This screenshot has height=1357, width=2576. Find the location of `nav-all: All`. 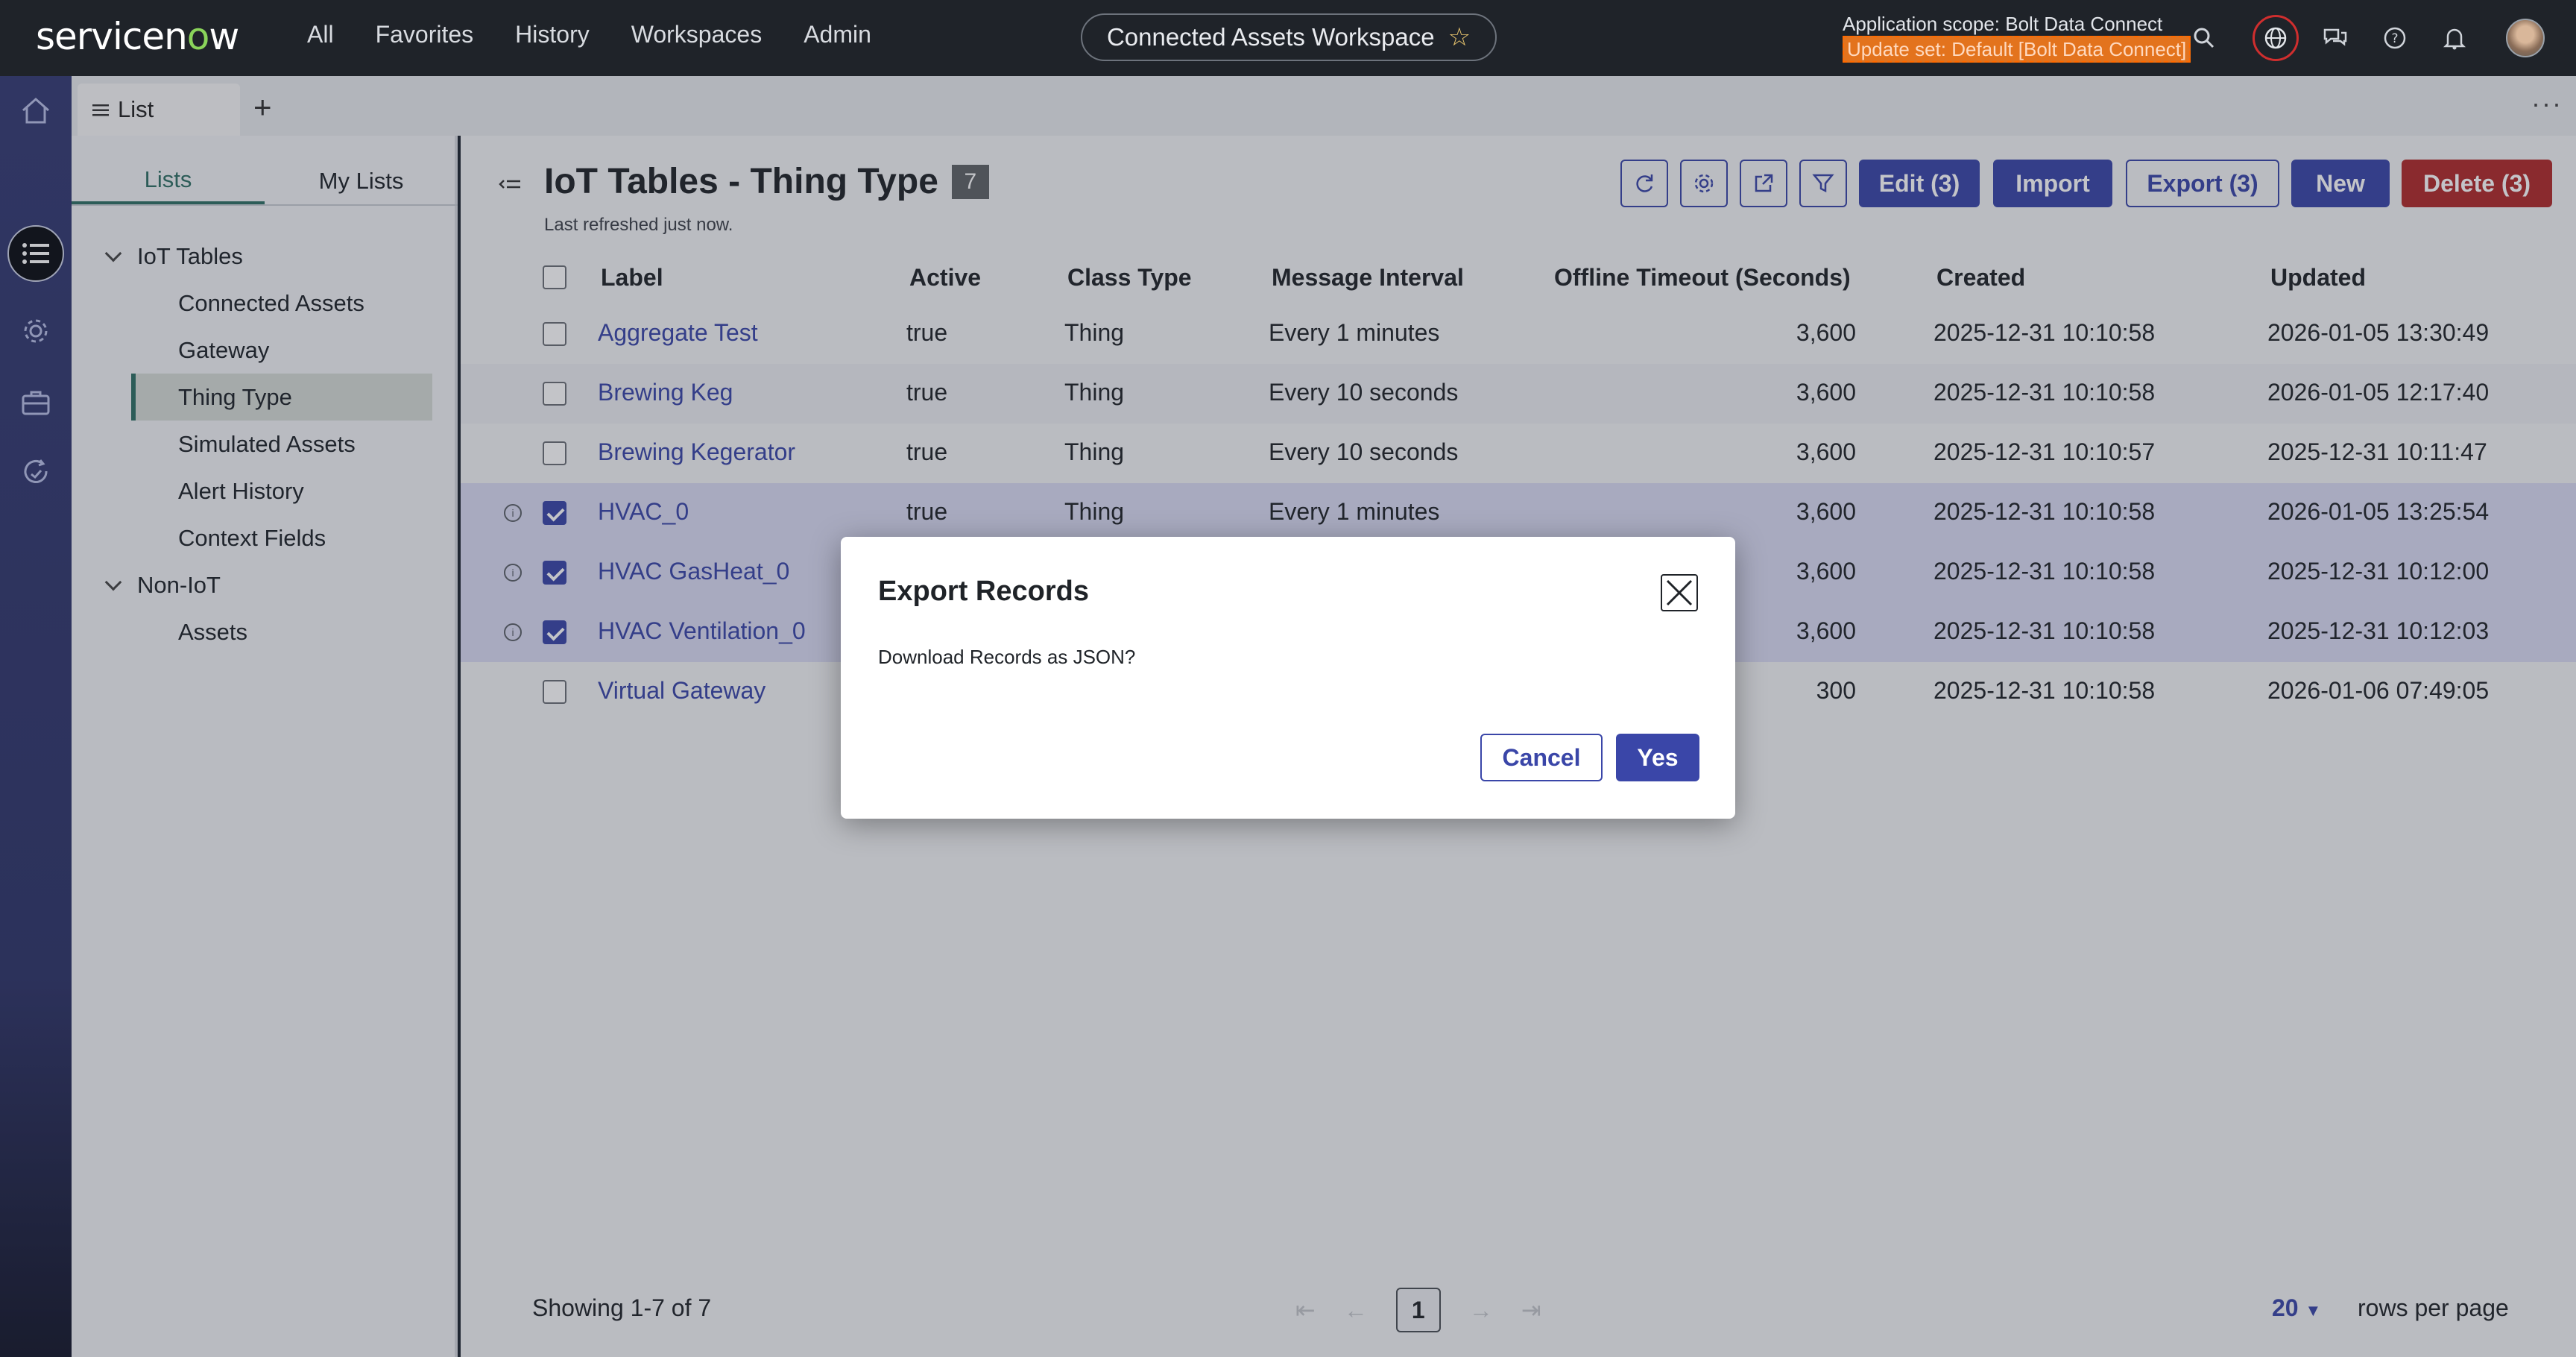

nav-all: All is located at coordinates (320, 34).